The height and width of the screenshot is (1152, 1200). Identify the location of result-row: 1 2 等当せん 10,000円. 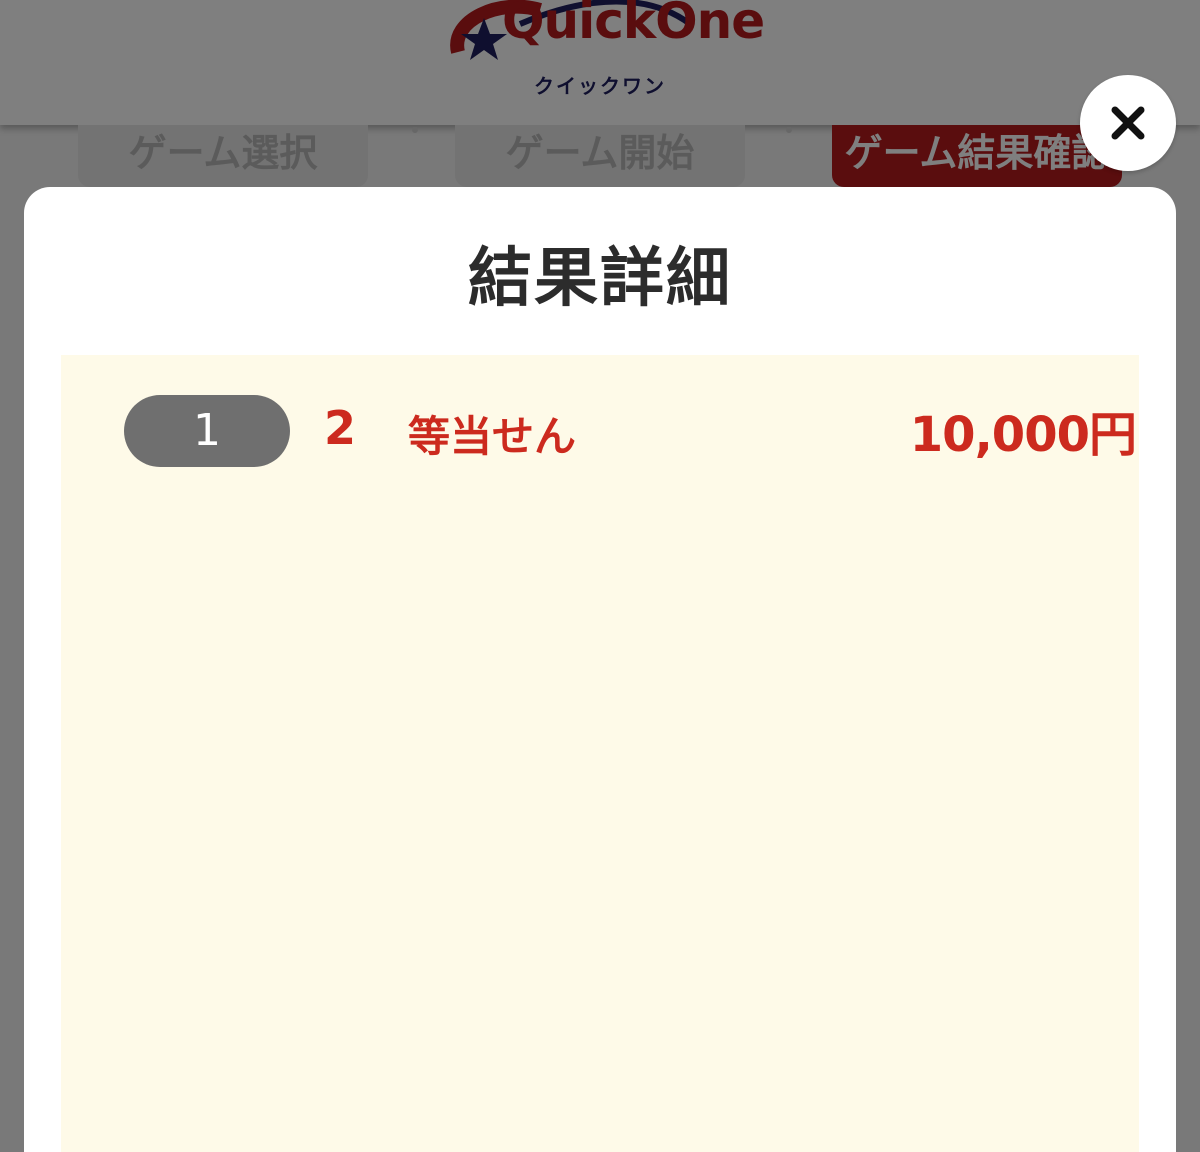
(630, 431).